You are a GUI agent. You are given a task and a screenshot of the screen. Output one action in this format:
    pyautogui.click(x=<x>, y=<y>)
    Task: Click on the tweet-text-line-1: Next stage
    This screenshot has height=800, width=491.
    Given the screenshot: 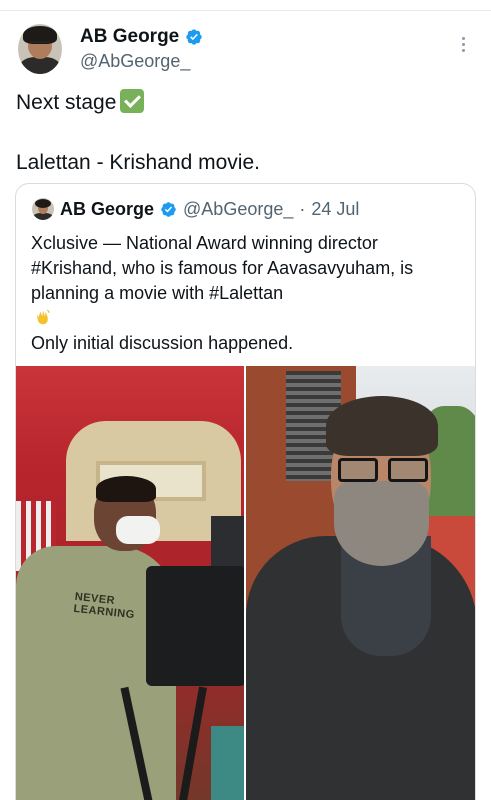 What is the action you would take?
    pyautogui.click(x=246, y=103)
    